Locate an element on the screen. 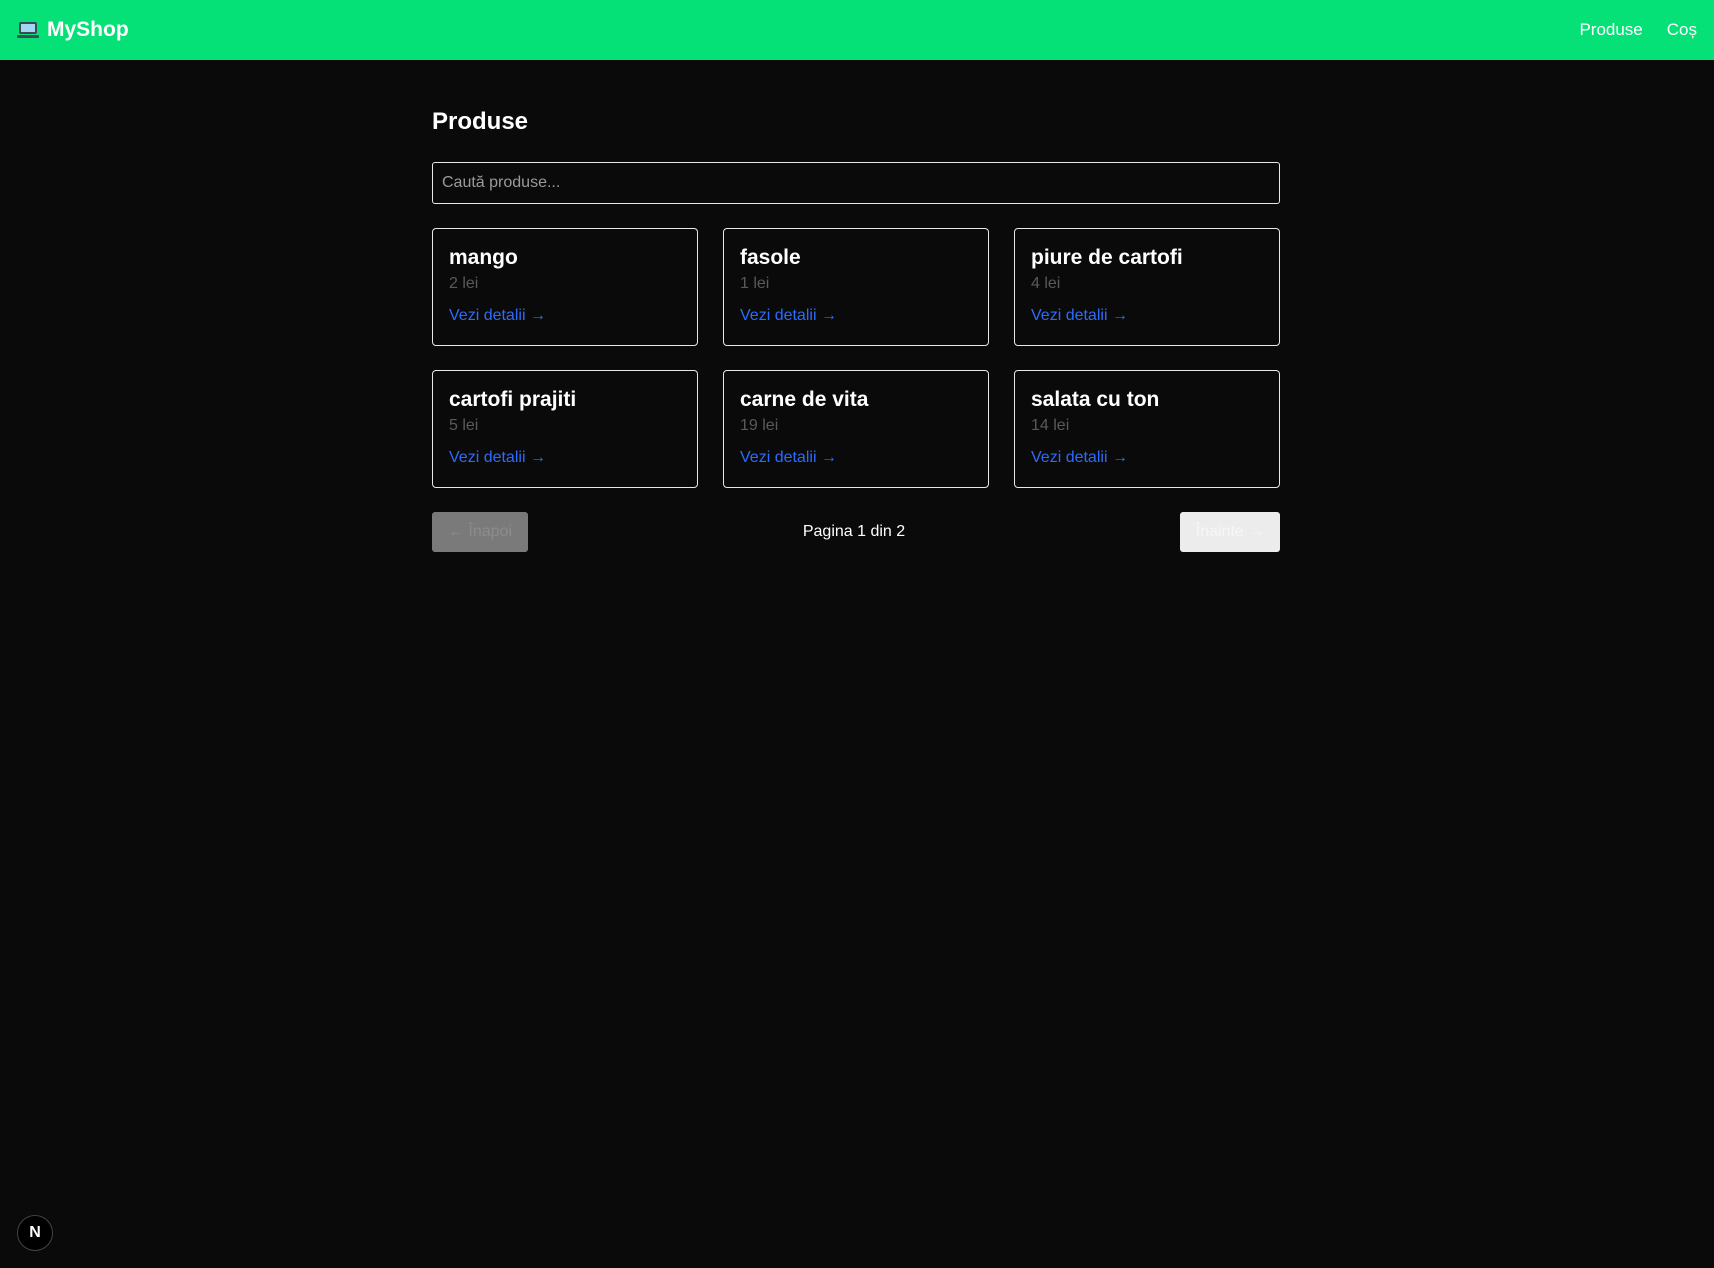 Image resolution: width=1714 pixels, height=1268 pixels. product-price: 14 lei is located at coordinates (1050, 425).